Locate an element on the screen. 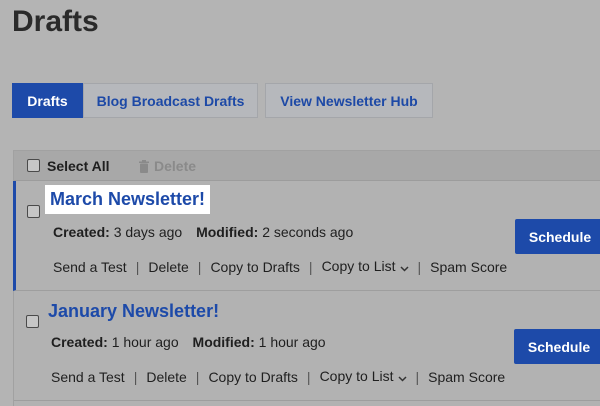 The height and width of the screenshot is (406, 600). modified-value: 1 hour ago is located at coordinates (292, 342).